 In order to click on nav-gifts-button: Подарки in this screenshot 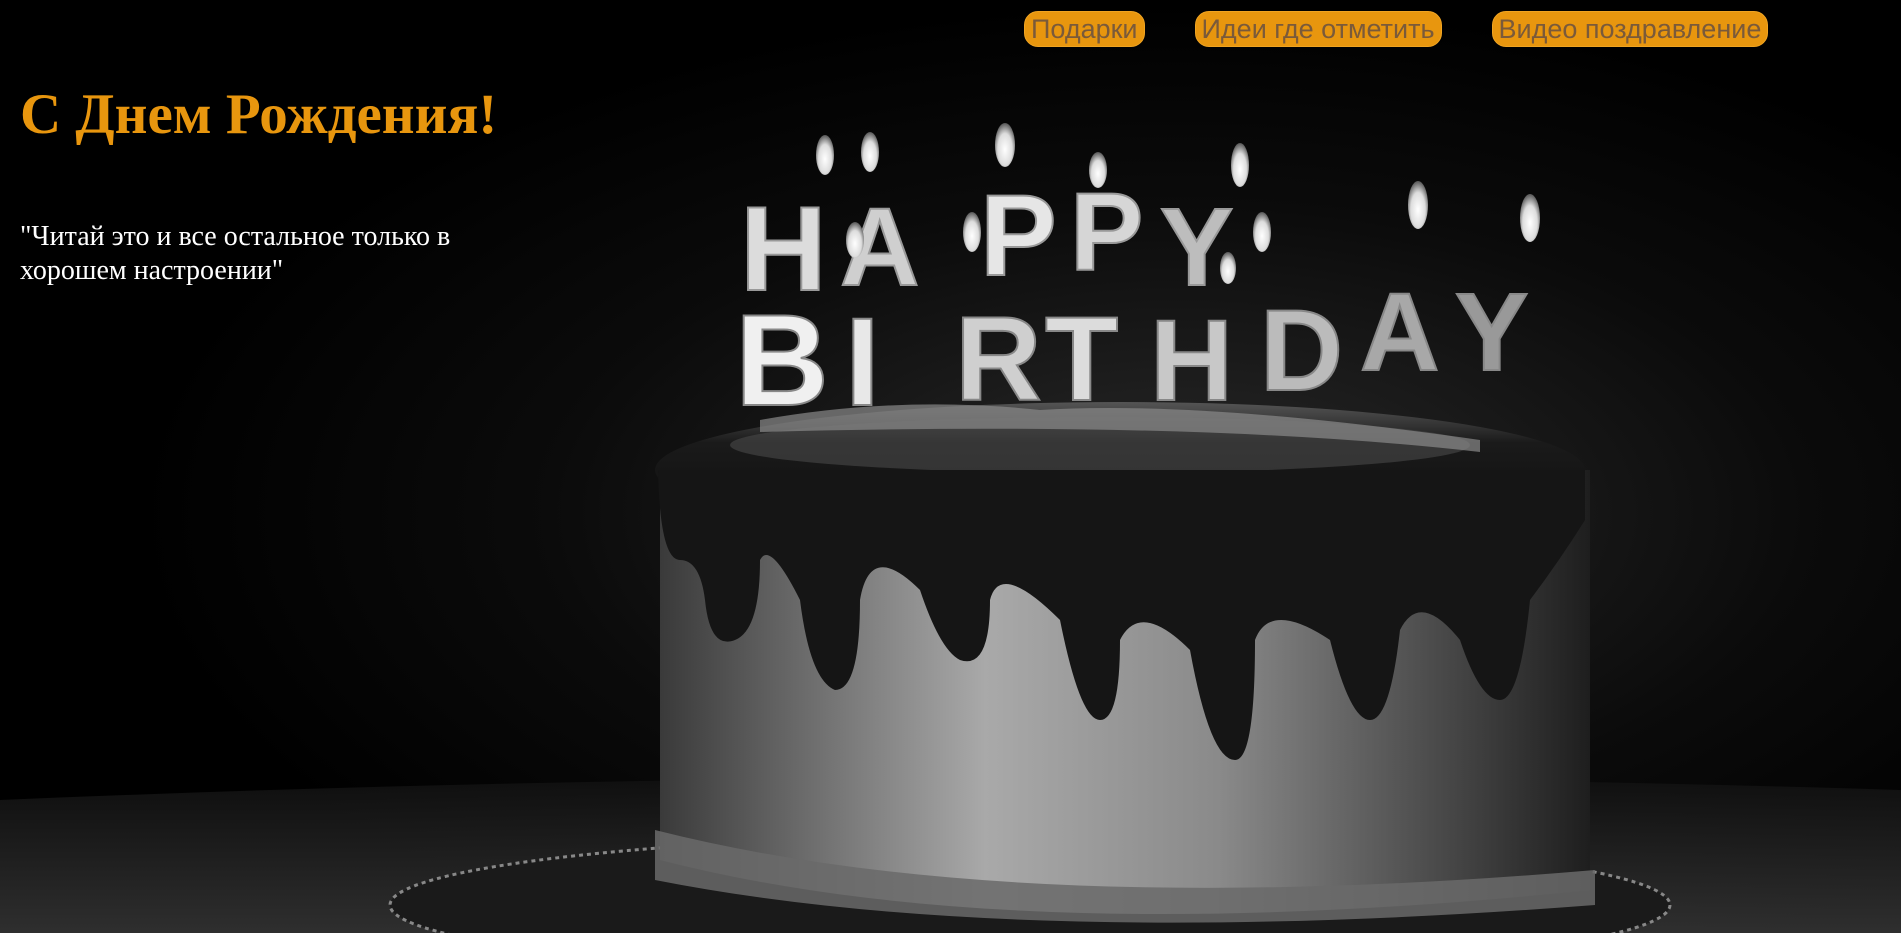, I will do `click(1084, 29)`.